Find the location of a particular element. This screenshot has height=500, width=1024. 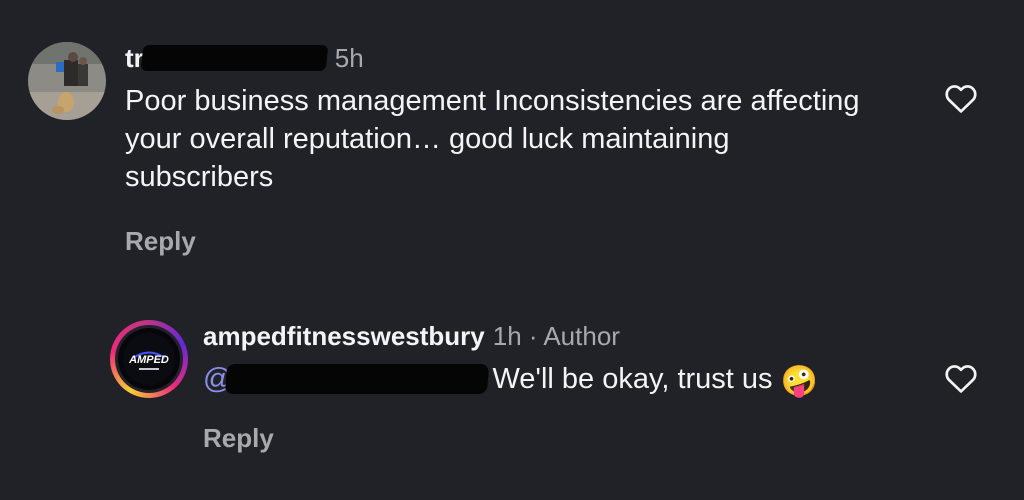

author-badge: Author is located at coordinates (581, 336).